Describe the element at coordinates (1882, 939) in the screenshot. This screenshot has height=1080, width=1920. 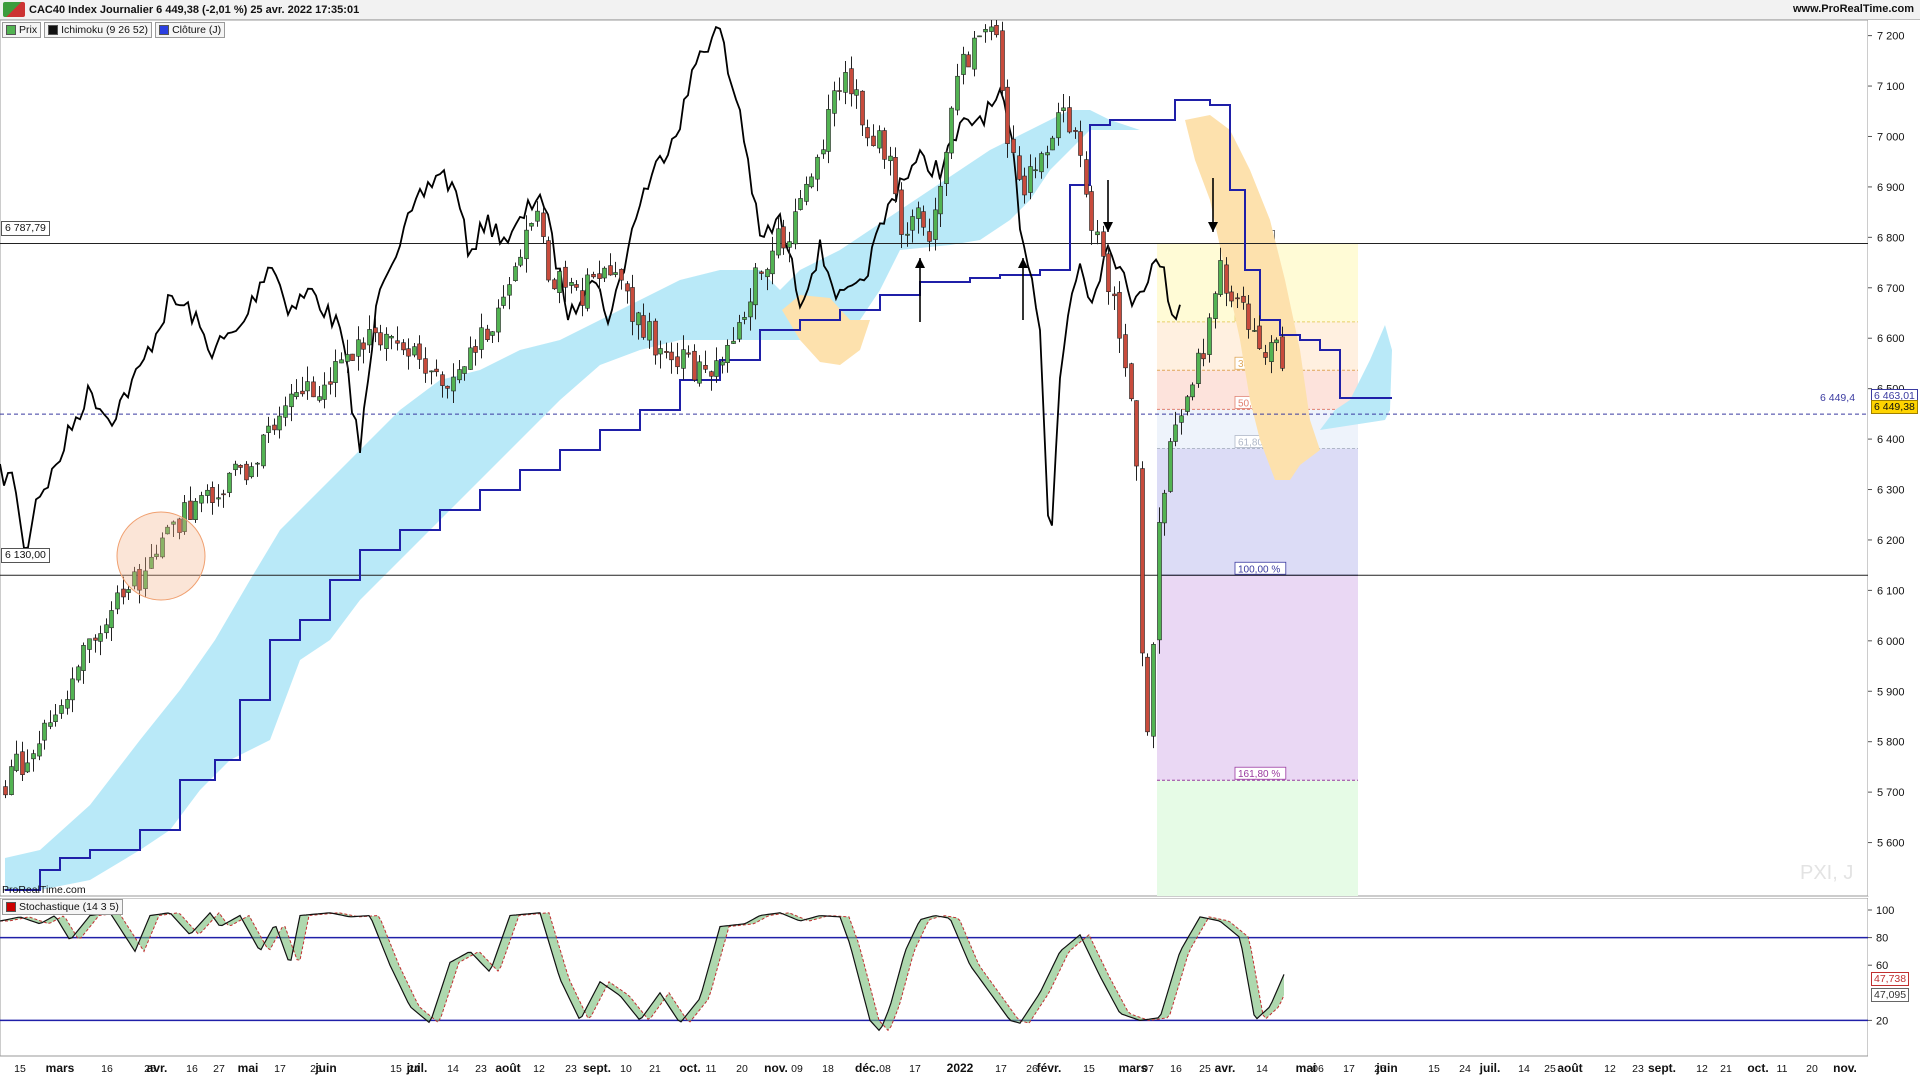
I see `stoch-tick-label: 80` at that location.